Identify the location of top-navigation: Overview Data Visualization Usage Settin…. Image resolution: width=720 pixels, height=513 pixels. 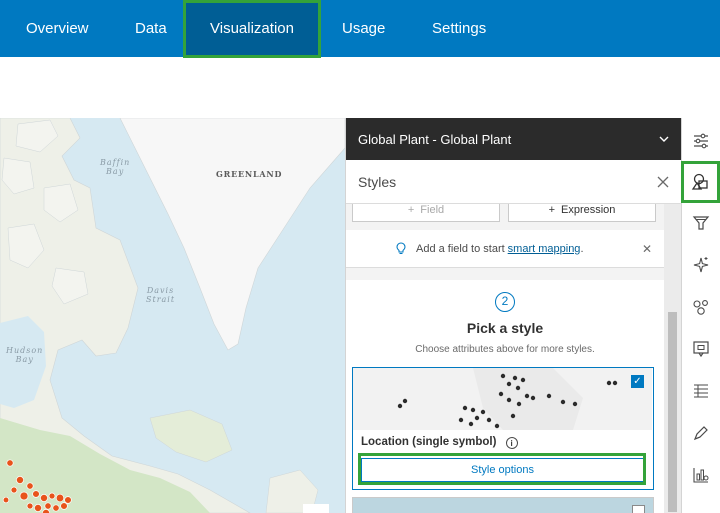
(360, 28).